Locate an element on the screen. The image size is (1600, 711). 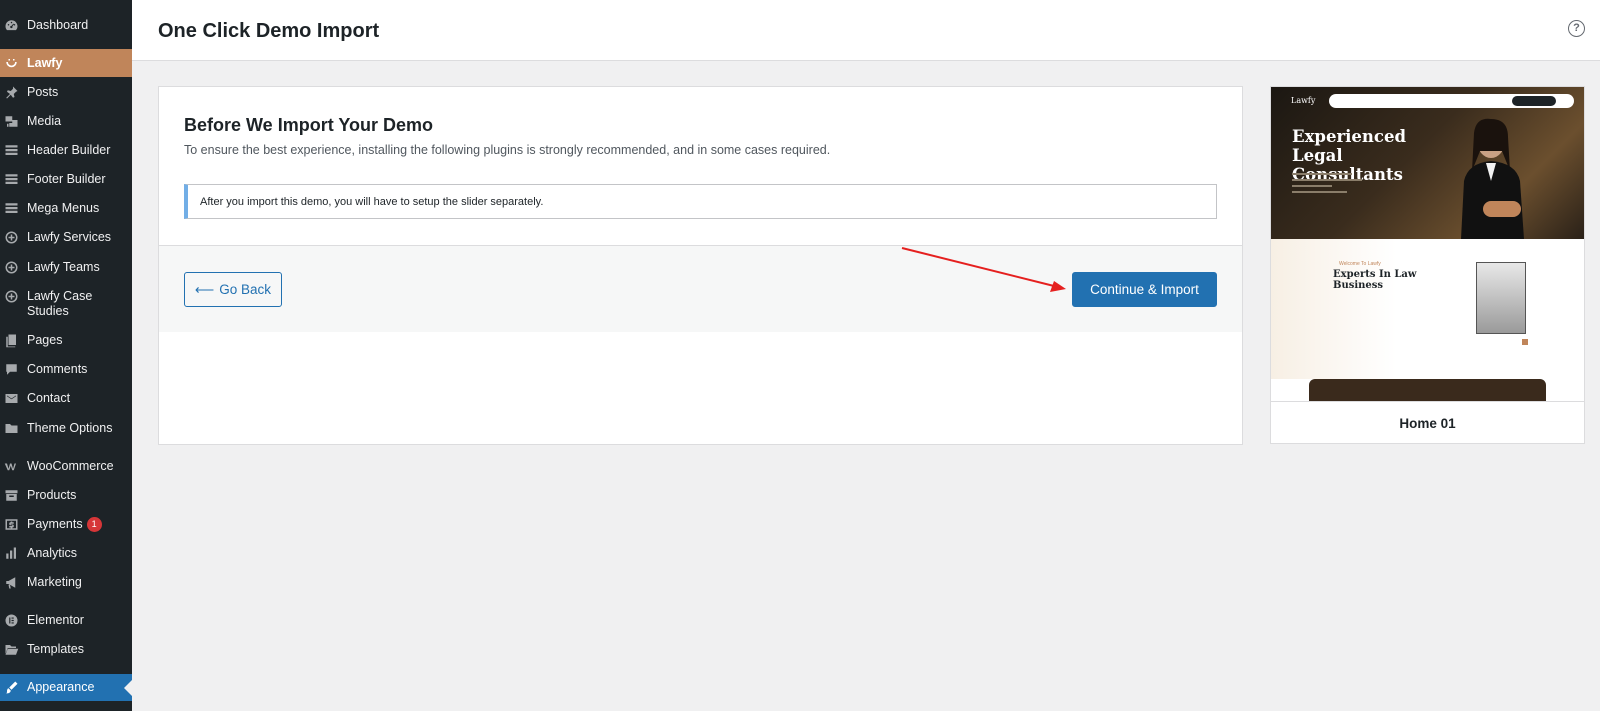
sidebar-item-label: Products is located at coordinates (52, 495).